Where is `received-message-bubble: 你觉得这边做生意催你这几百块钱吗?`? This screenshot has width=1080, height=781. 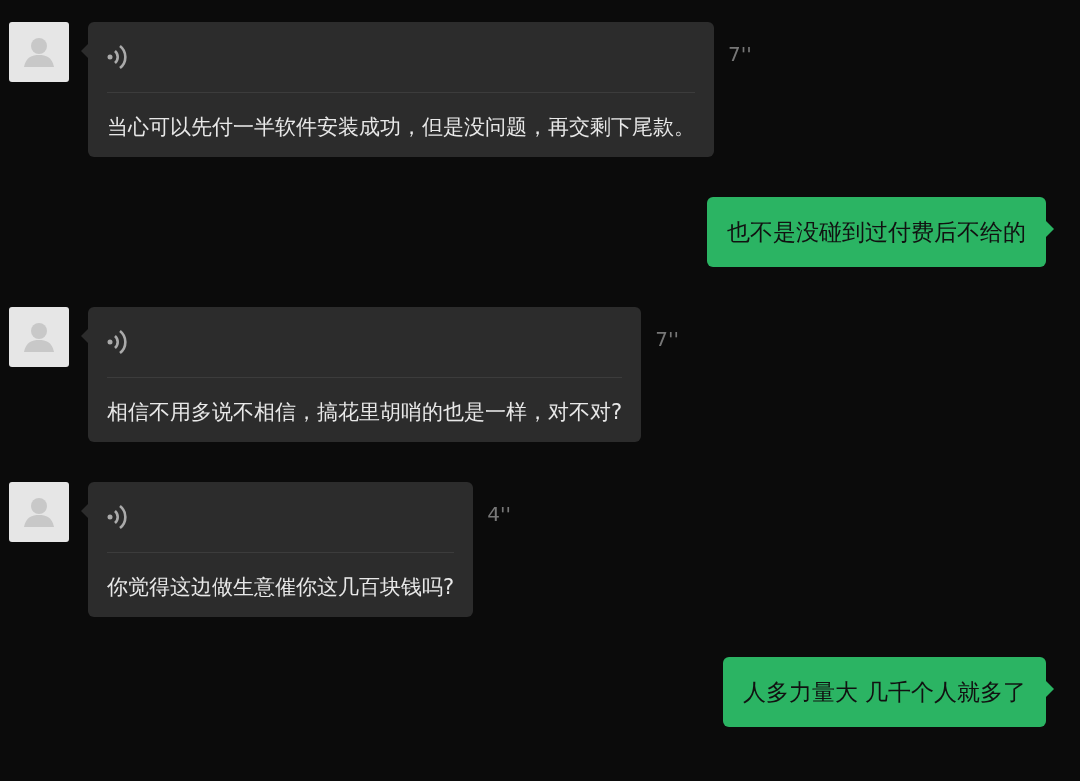
received-message-bubble: 你觉得这边做生意催你这几百块钱吗? is located at coordinates (281, 549).